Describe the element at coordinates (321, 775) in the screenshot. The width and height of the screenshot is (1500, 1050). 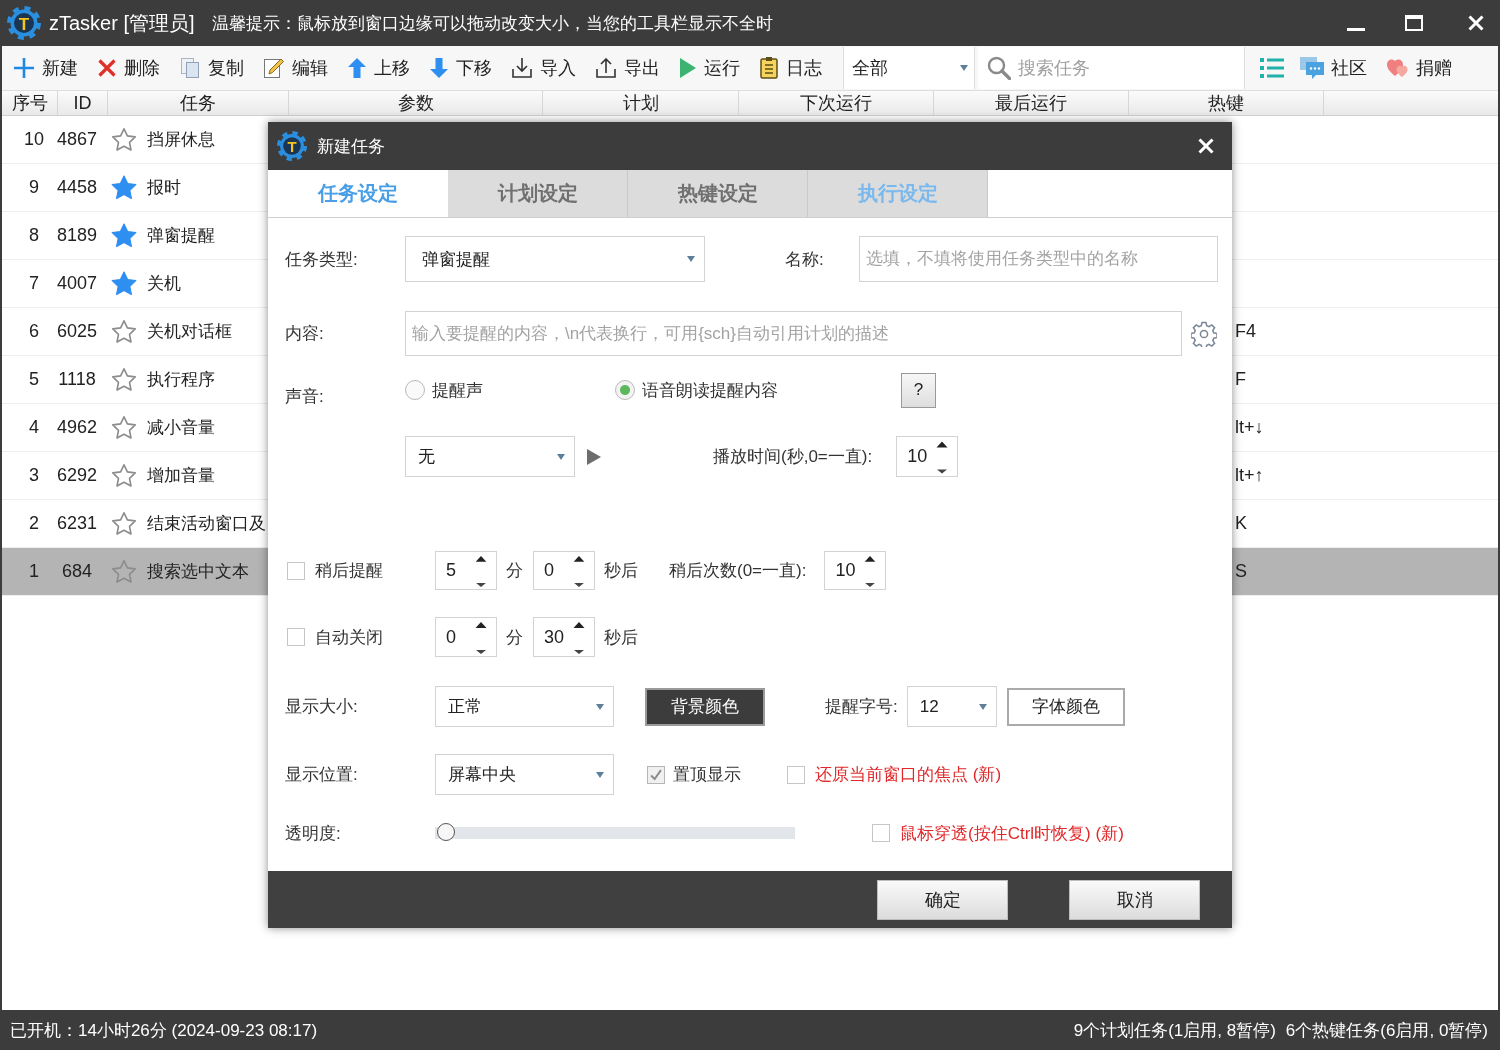
I see `field-label: 显示位置:` at that location.